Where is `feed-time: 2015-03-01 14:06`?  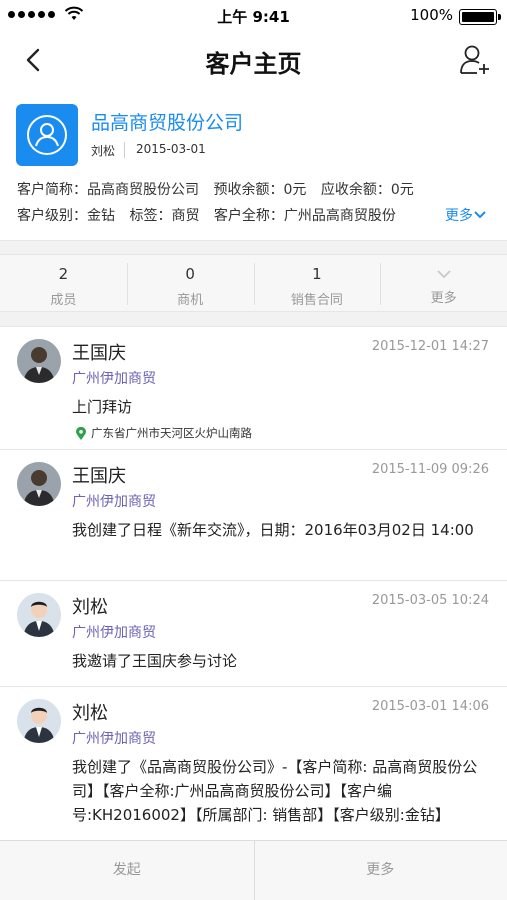 feed-time: 2015-03-01 14:06 is located at coordinates (430, 706).